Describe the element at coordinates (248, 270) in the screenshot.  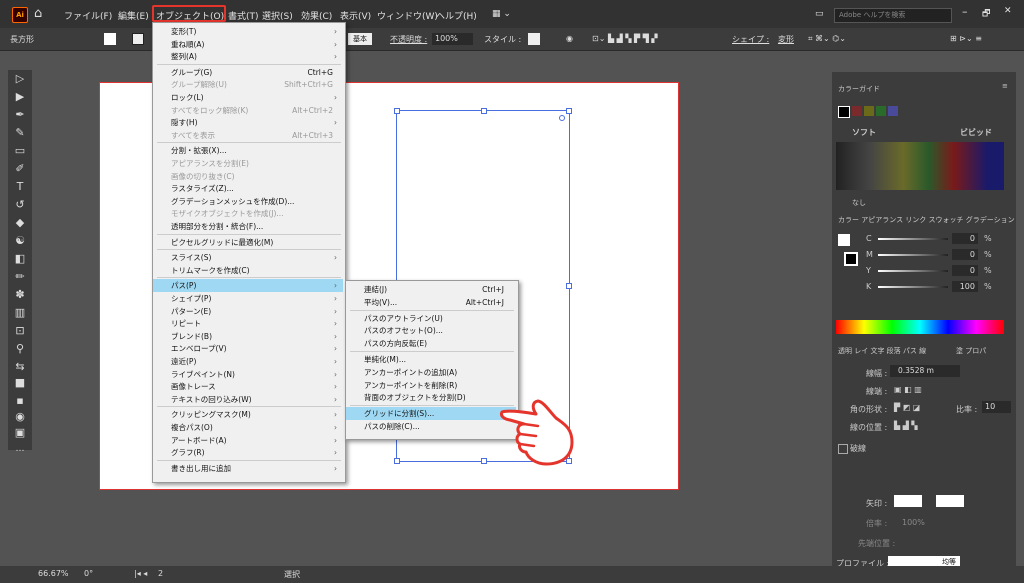
I see `object-menu-item: トリムマークを作成(C)` at that location.